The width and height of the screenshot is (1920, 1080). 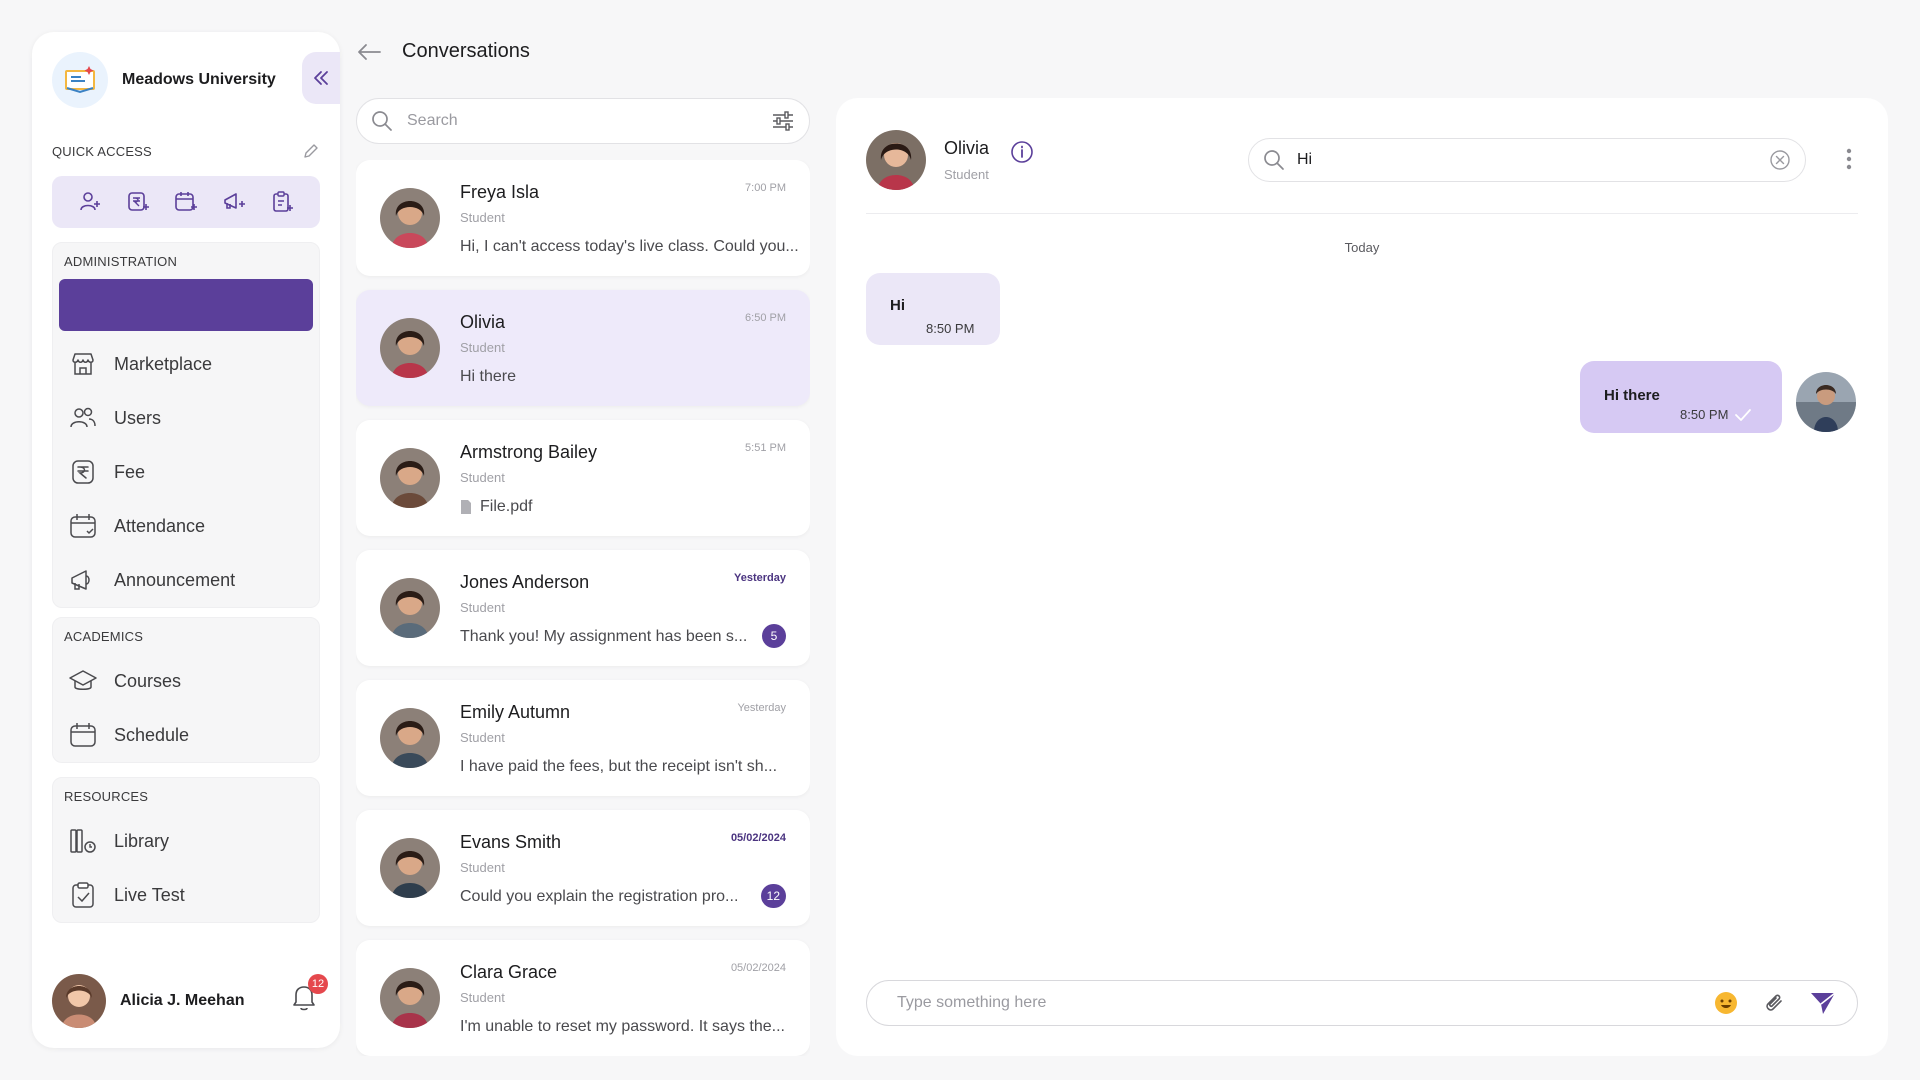 What do you see at coordinates (186, 580) in the screenshot?
I see `sidebar-item-announcement: Announcement` at bounding box center [186, 580].